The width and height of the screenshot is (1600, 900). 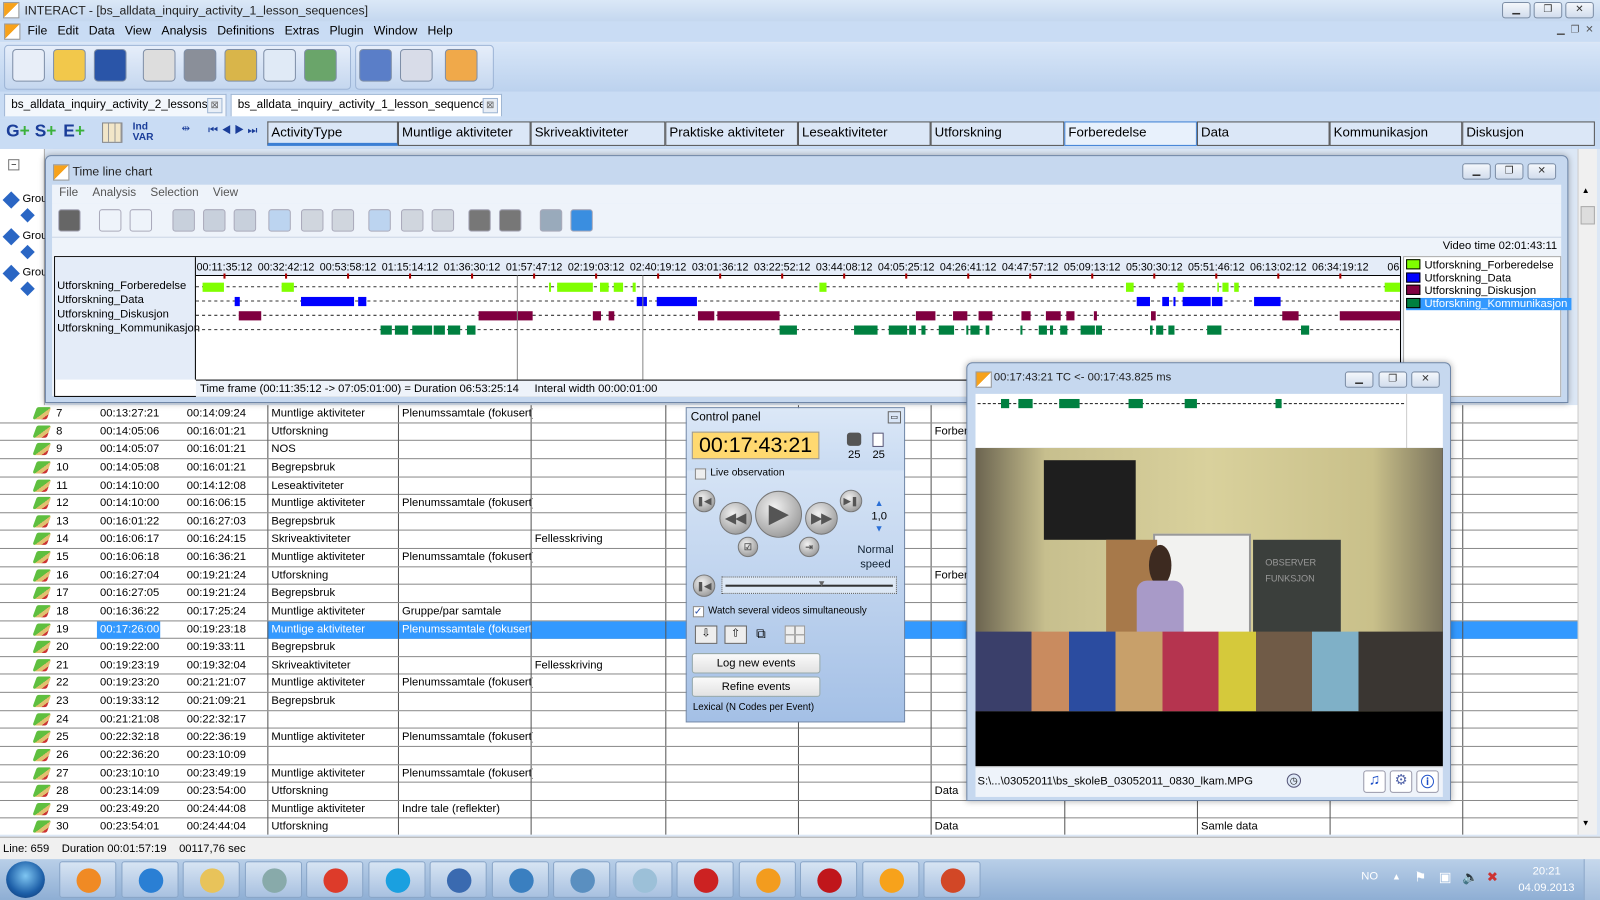 I want to click on restore-button: ❐, so click(x=1548, y=10).